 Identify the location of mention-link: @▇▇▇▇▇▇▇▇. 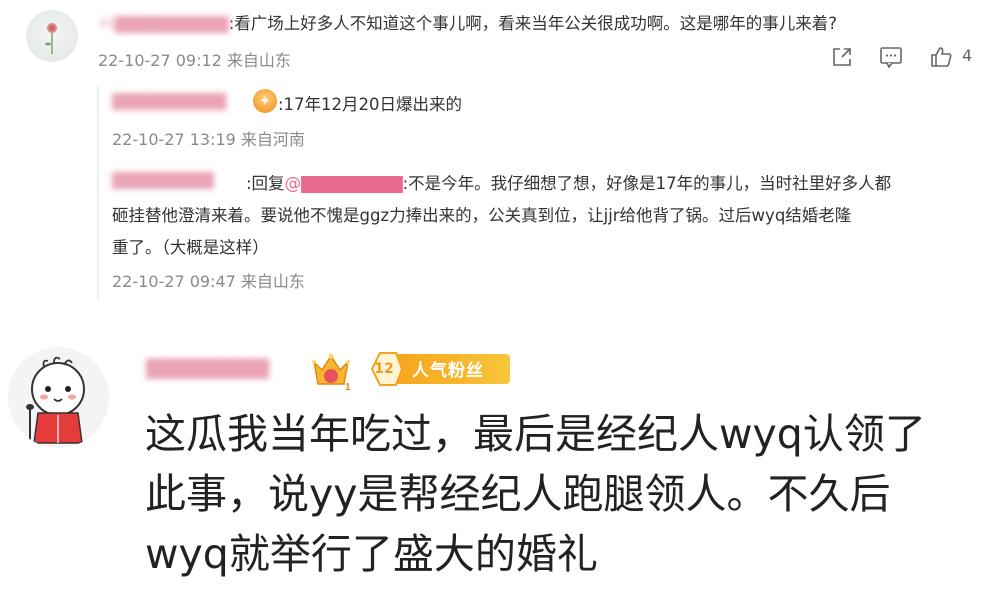
(344, 183).